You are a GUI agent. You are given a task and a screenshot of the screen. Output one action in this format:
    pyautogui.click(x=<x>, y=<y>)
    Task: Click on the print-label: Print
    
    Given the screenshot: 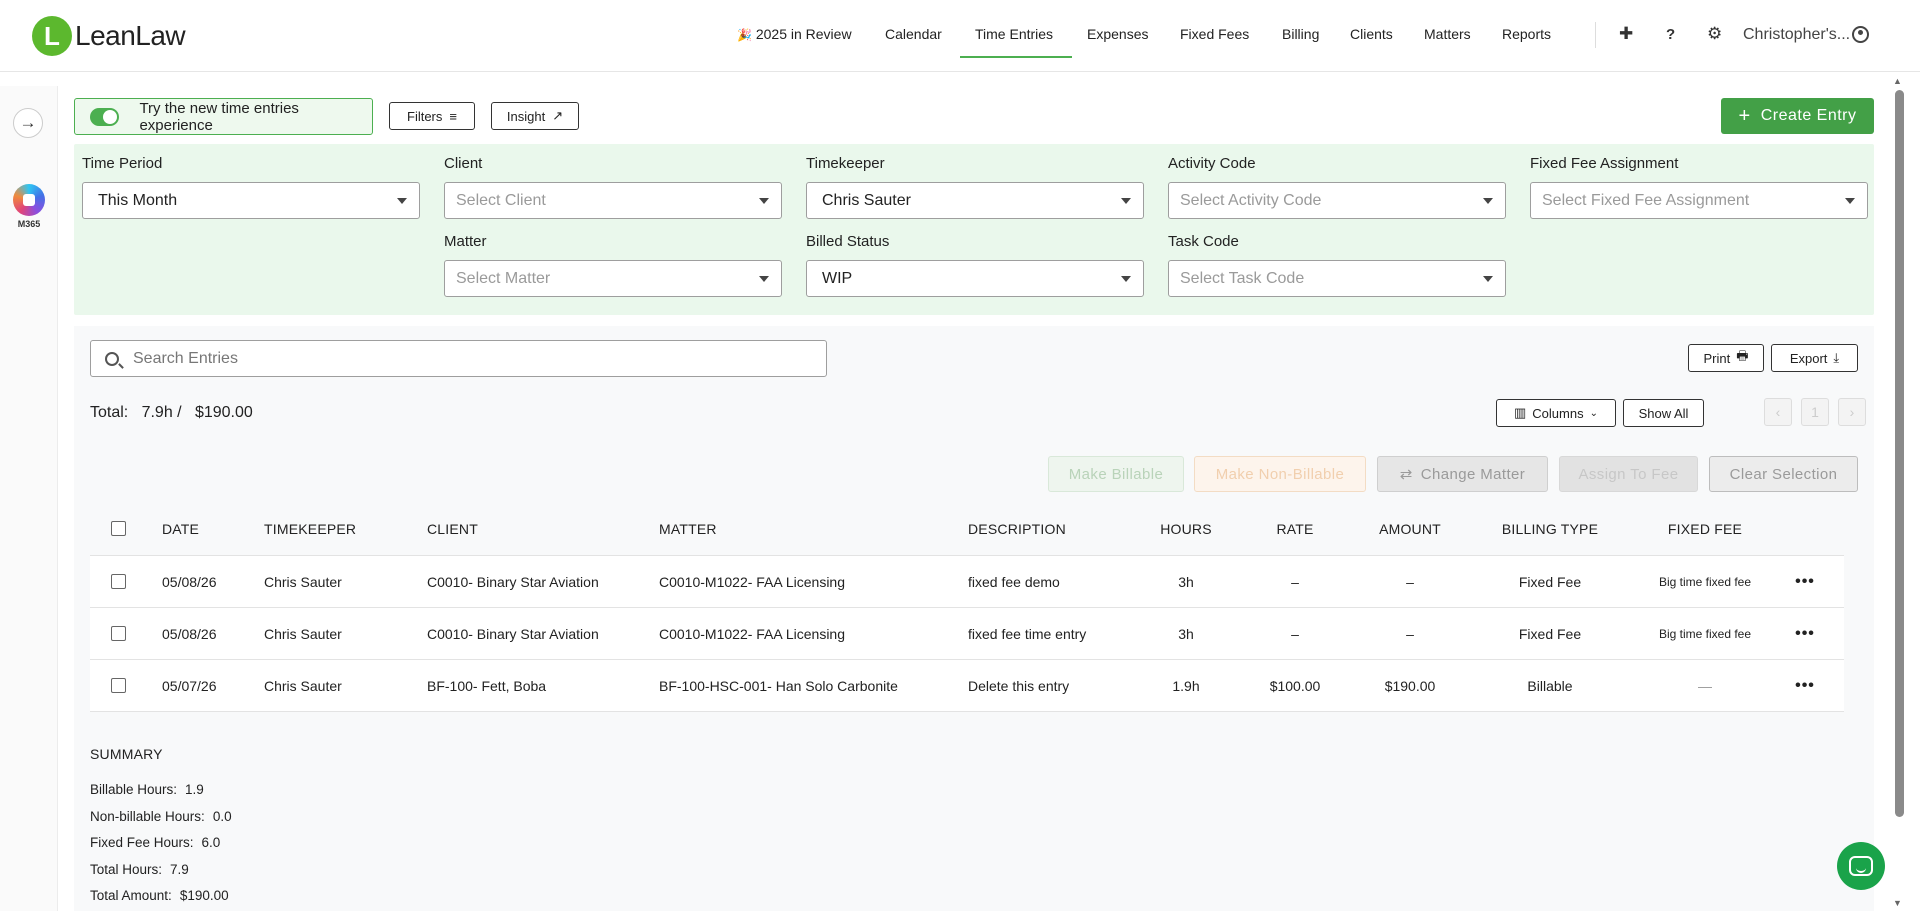 What is the action you would take?
    pyautogui.click(x=1717, y=358)
    